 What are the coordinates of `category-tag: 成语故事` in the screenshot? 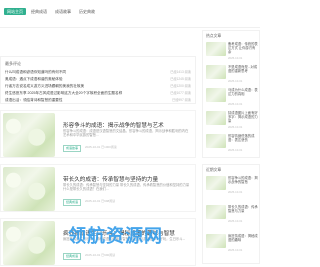 It's located at (72, 148).